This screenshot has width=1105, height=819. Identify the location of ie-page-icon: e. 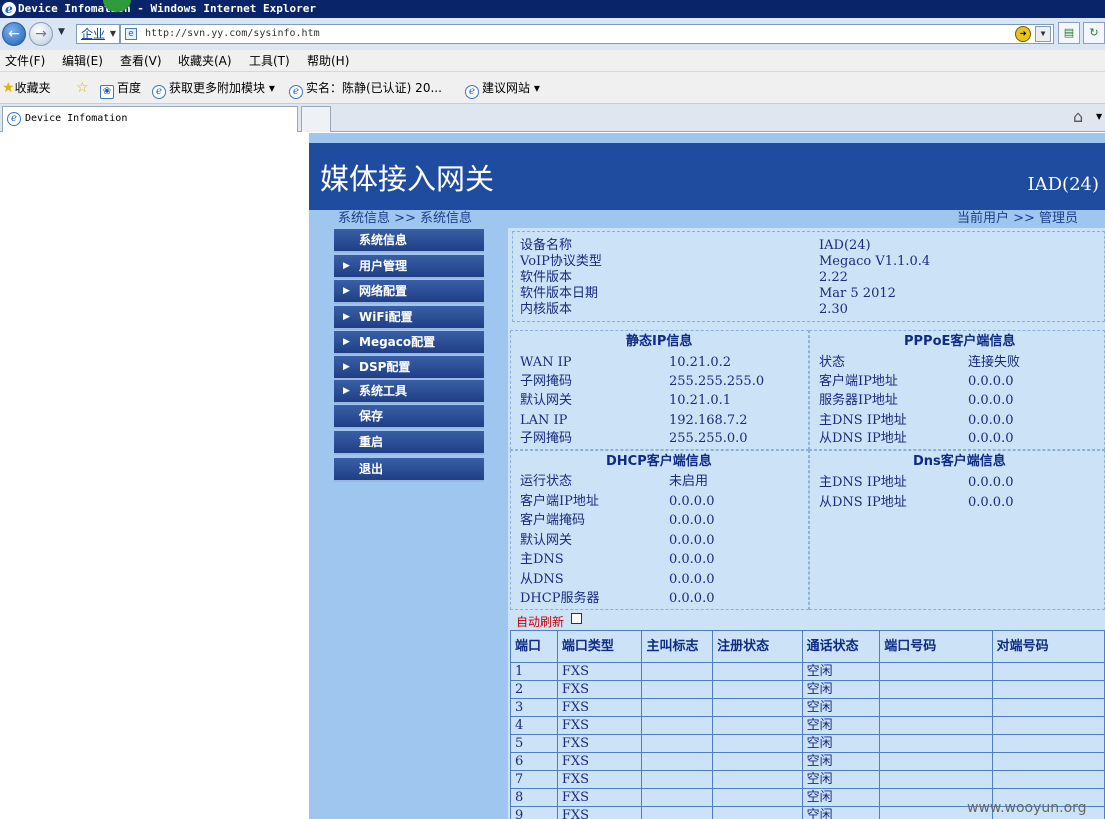
(472, 92).